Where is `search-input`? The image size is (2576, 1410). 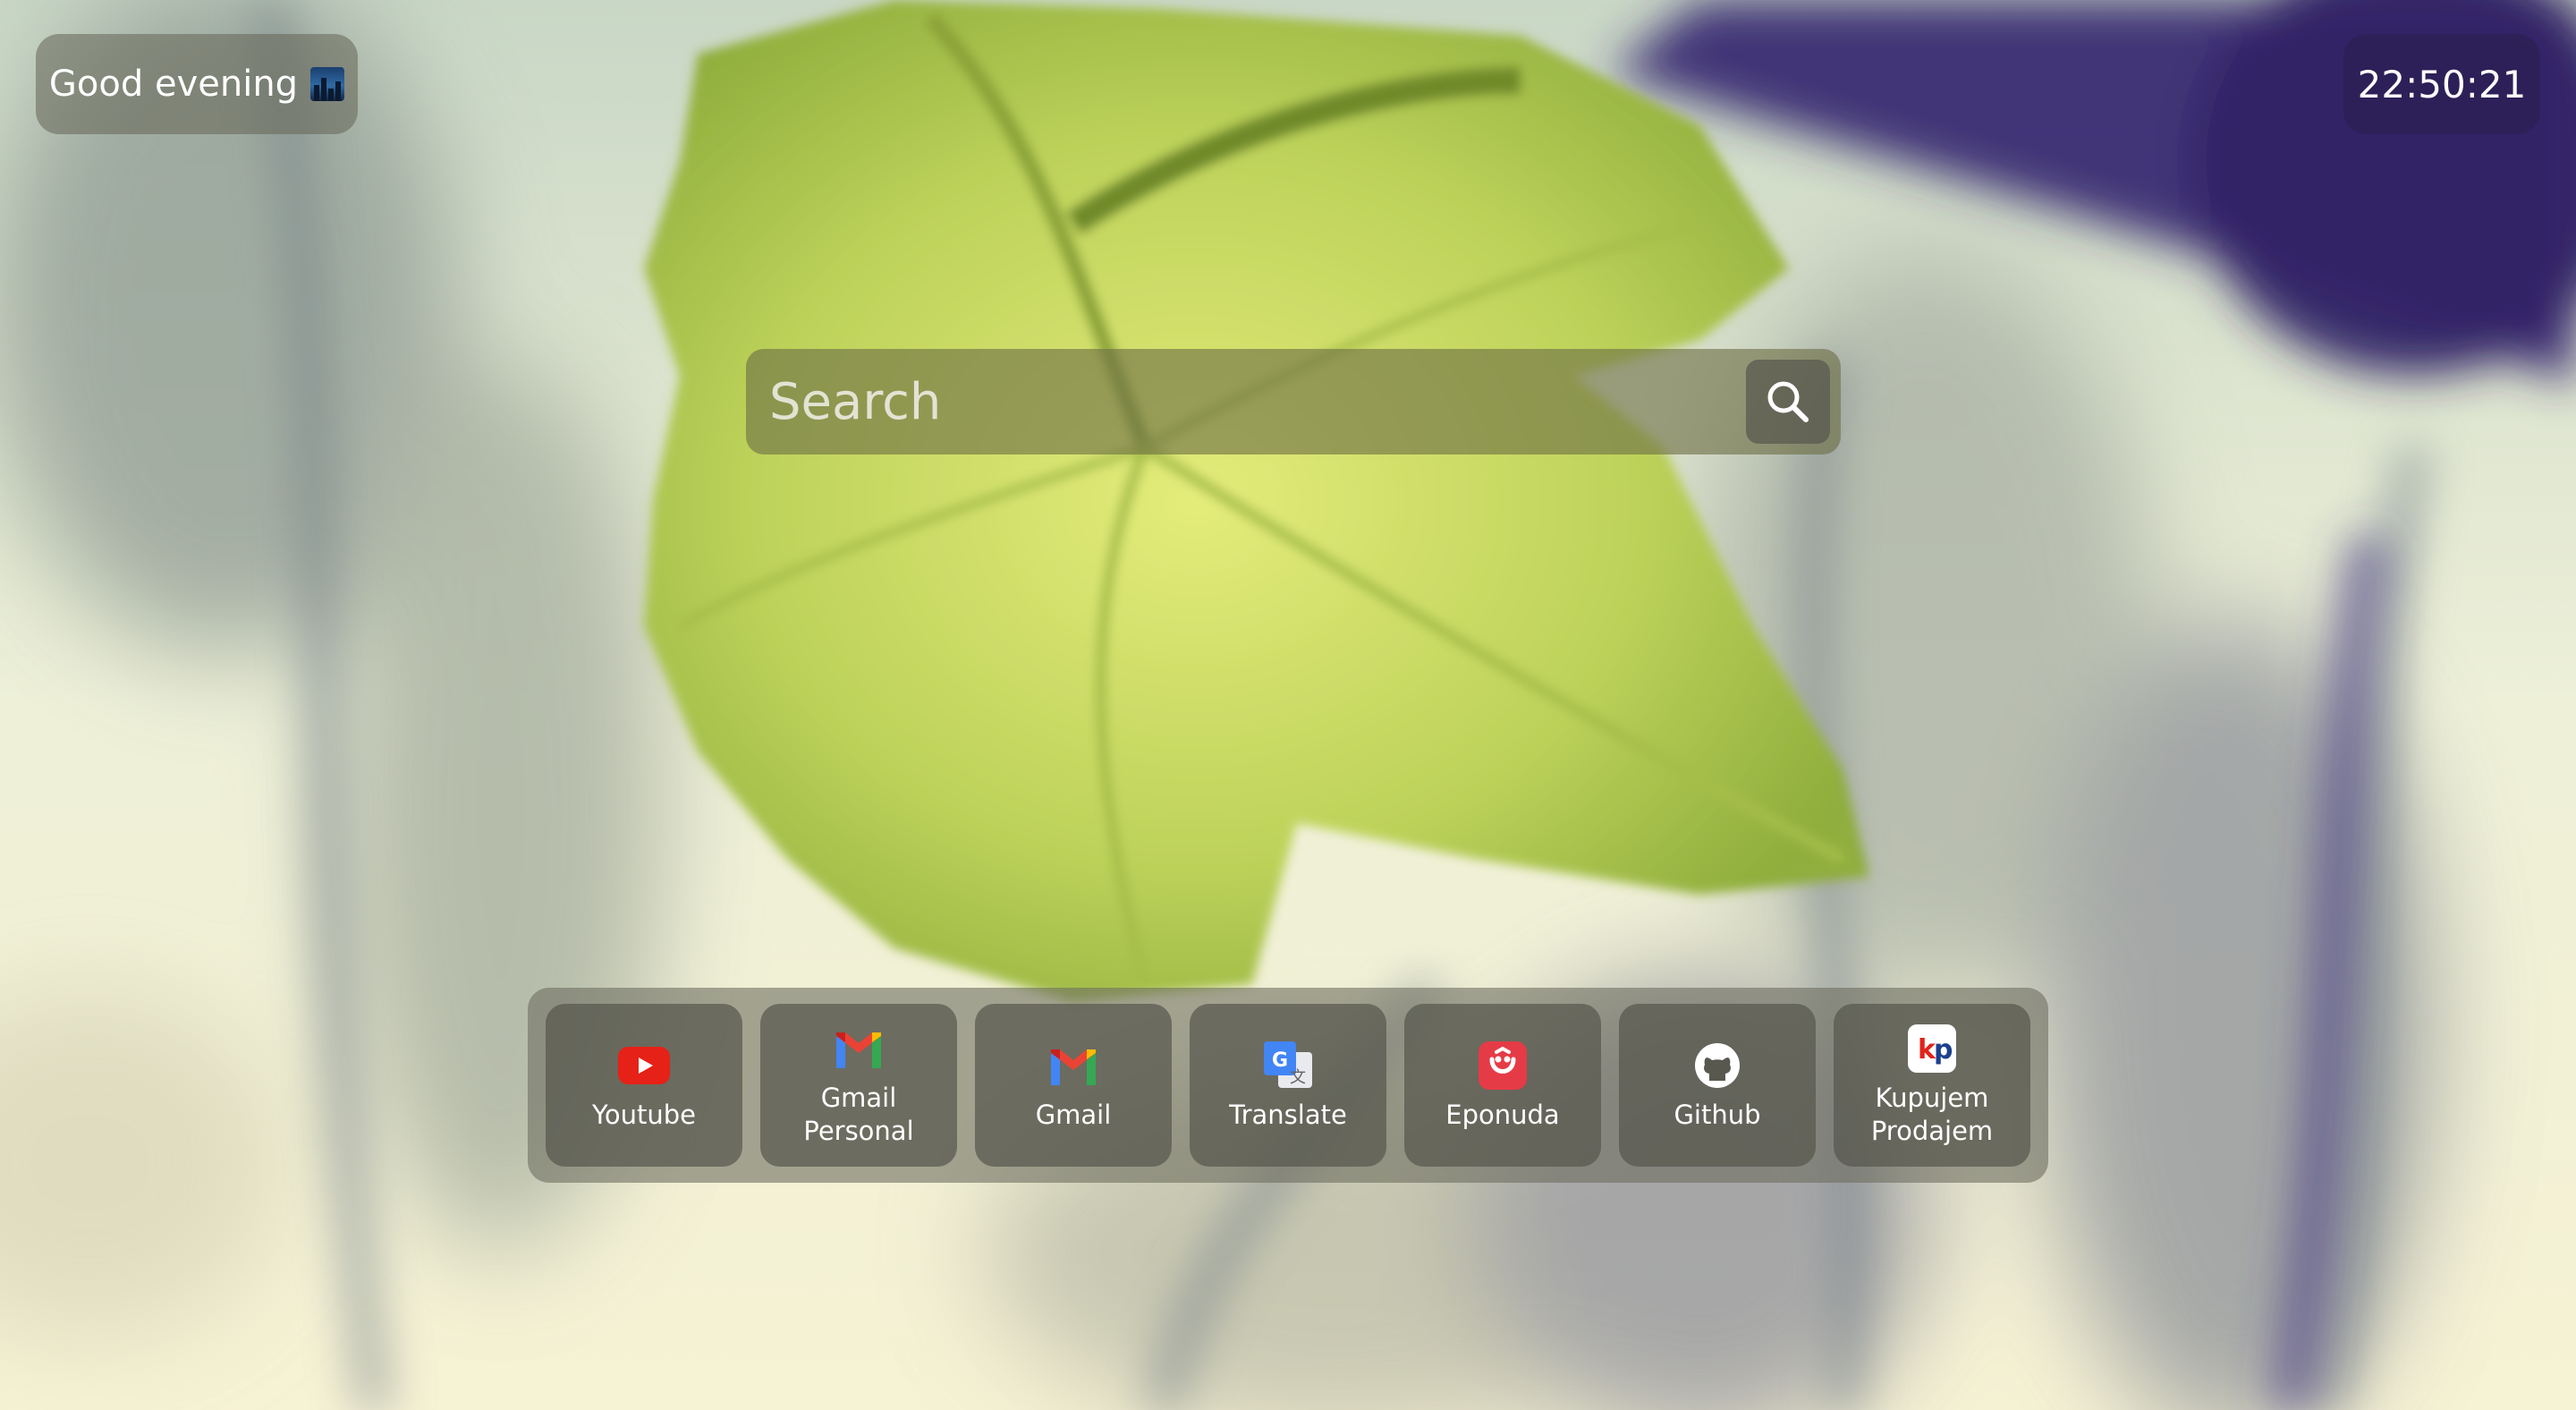
search-input is located at coordinates (1246, 402).